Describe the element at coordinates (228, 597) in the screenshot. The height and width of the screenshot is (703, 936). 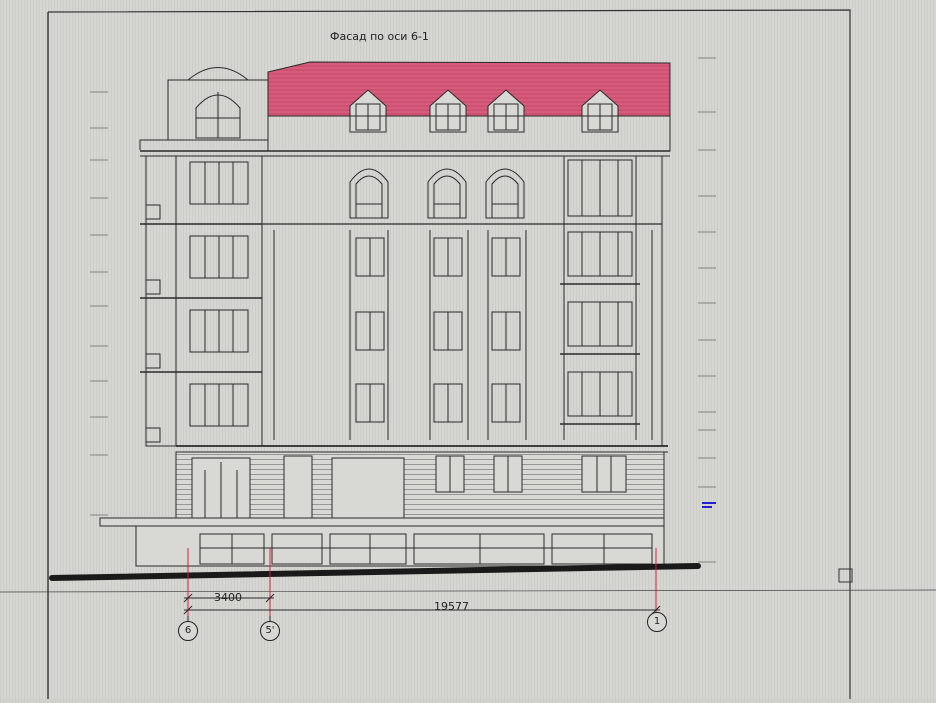
I see `dimension-3400: 3400` at that location.